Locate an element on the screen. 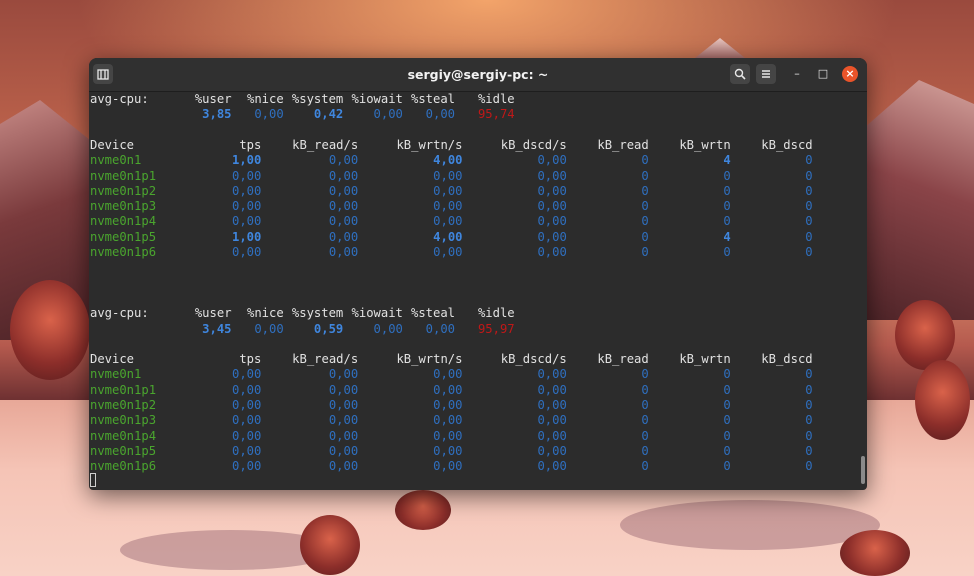 This screenshot has height=576, width=974. cpu-col-header: %idle is located at coordinates (496, 313).